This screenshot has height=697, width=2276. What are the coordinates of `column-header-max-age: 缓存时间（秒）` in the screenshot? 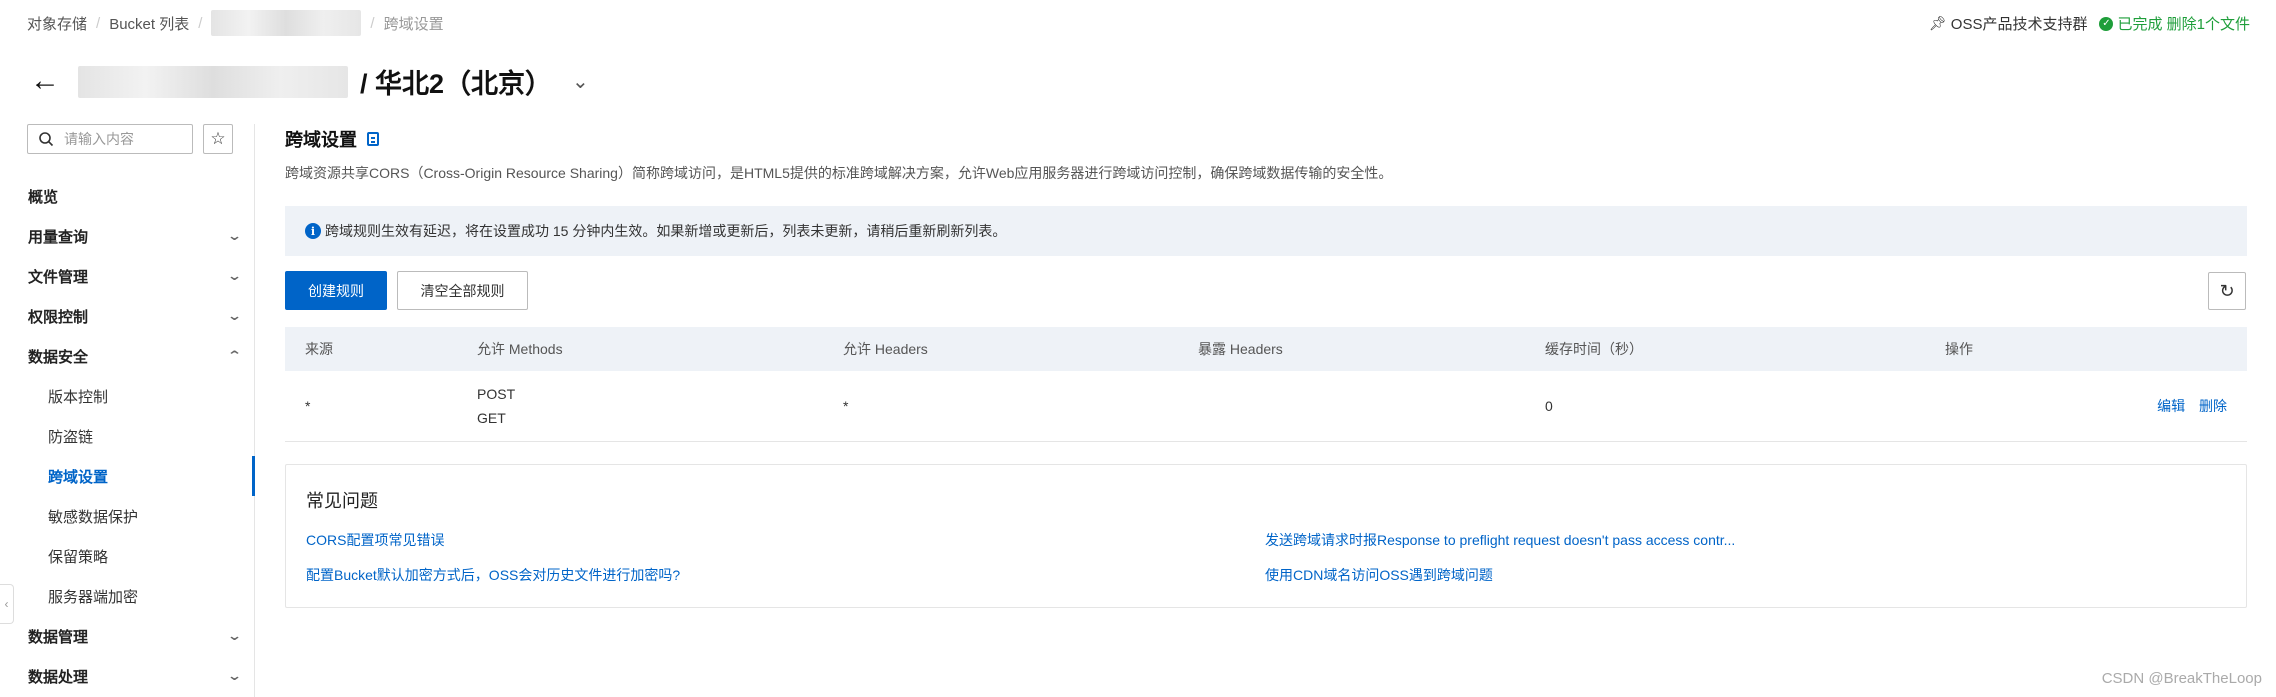 It's located at (1745, 349).